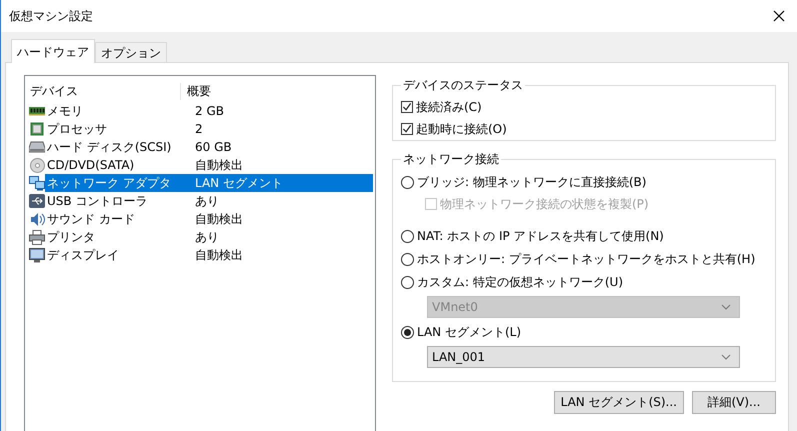 The height and width of the screenshot is (431, 797). I want to click on device-name: ディスプレイ, so click(83, 255).